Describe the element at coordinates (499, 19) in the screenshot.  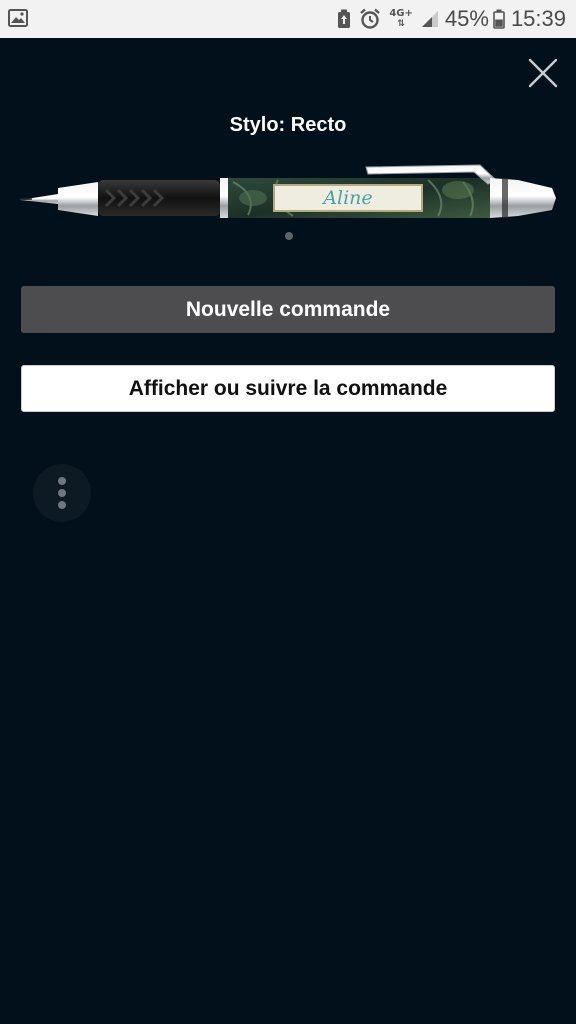
I see `battery-icon` at that location.